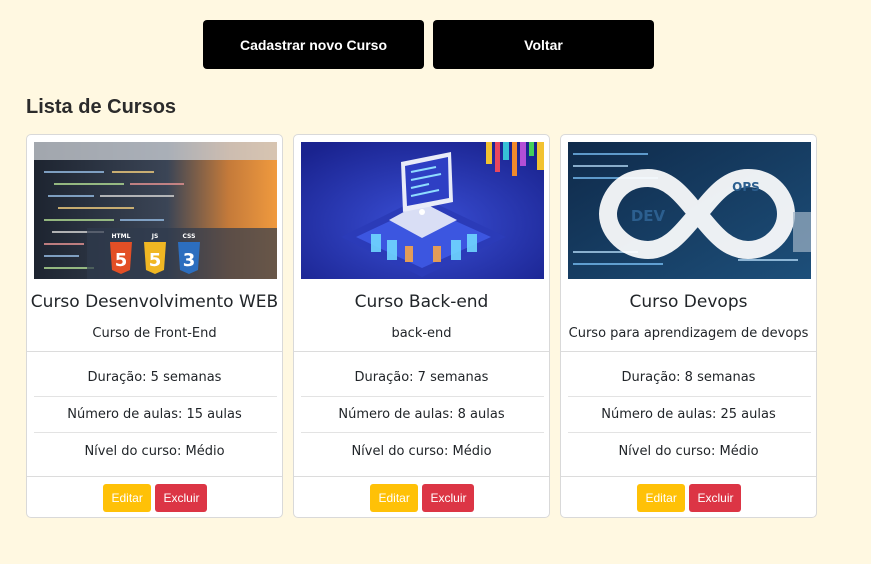 The image size is (871, 564). What do you see at coordinates (189, 236) in the screenshot?
I see `svg-text: CSS` at bounding box center [189, 236].